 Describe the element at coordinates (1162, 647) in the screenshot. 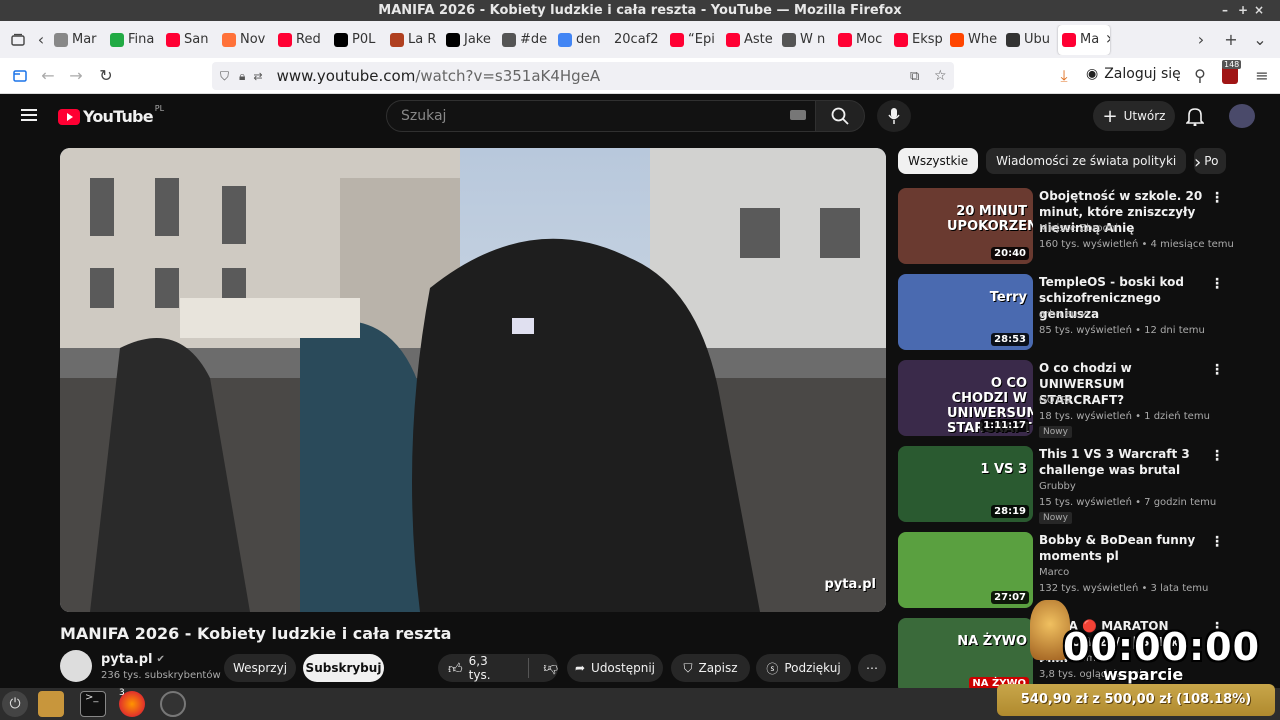

I see `stream-timer: 00:00:00` at that location.